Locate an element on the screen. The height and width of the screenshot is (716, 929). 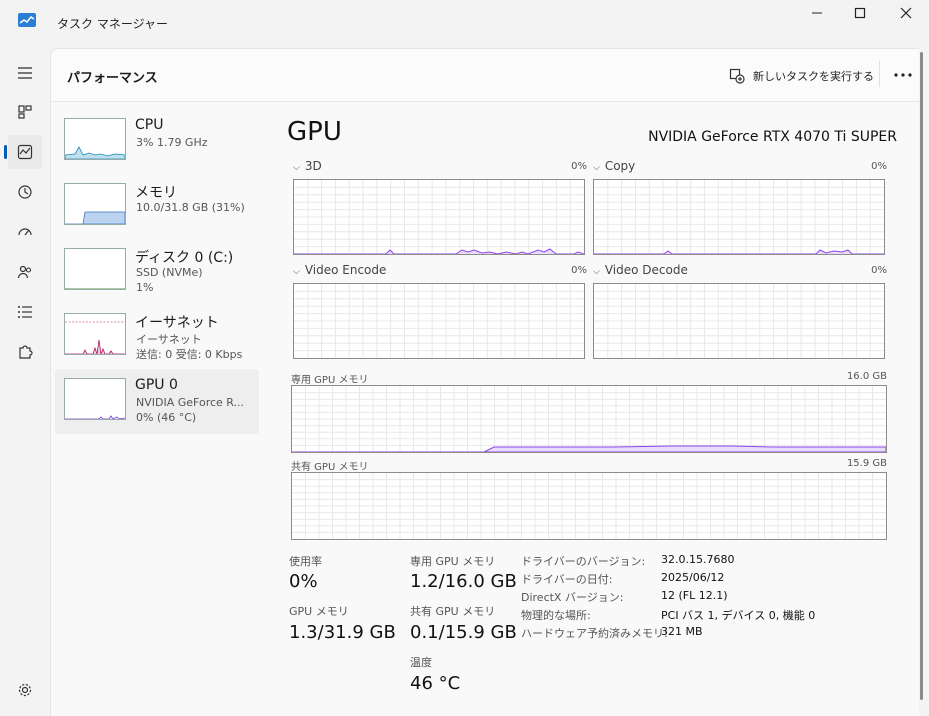
run-new-task-label: 新しいタスクを実行する is located at coordinates (813, 76).